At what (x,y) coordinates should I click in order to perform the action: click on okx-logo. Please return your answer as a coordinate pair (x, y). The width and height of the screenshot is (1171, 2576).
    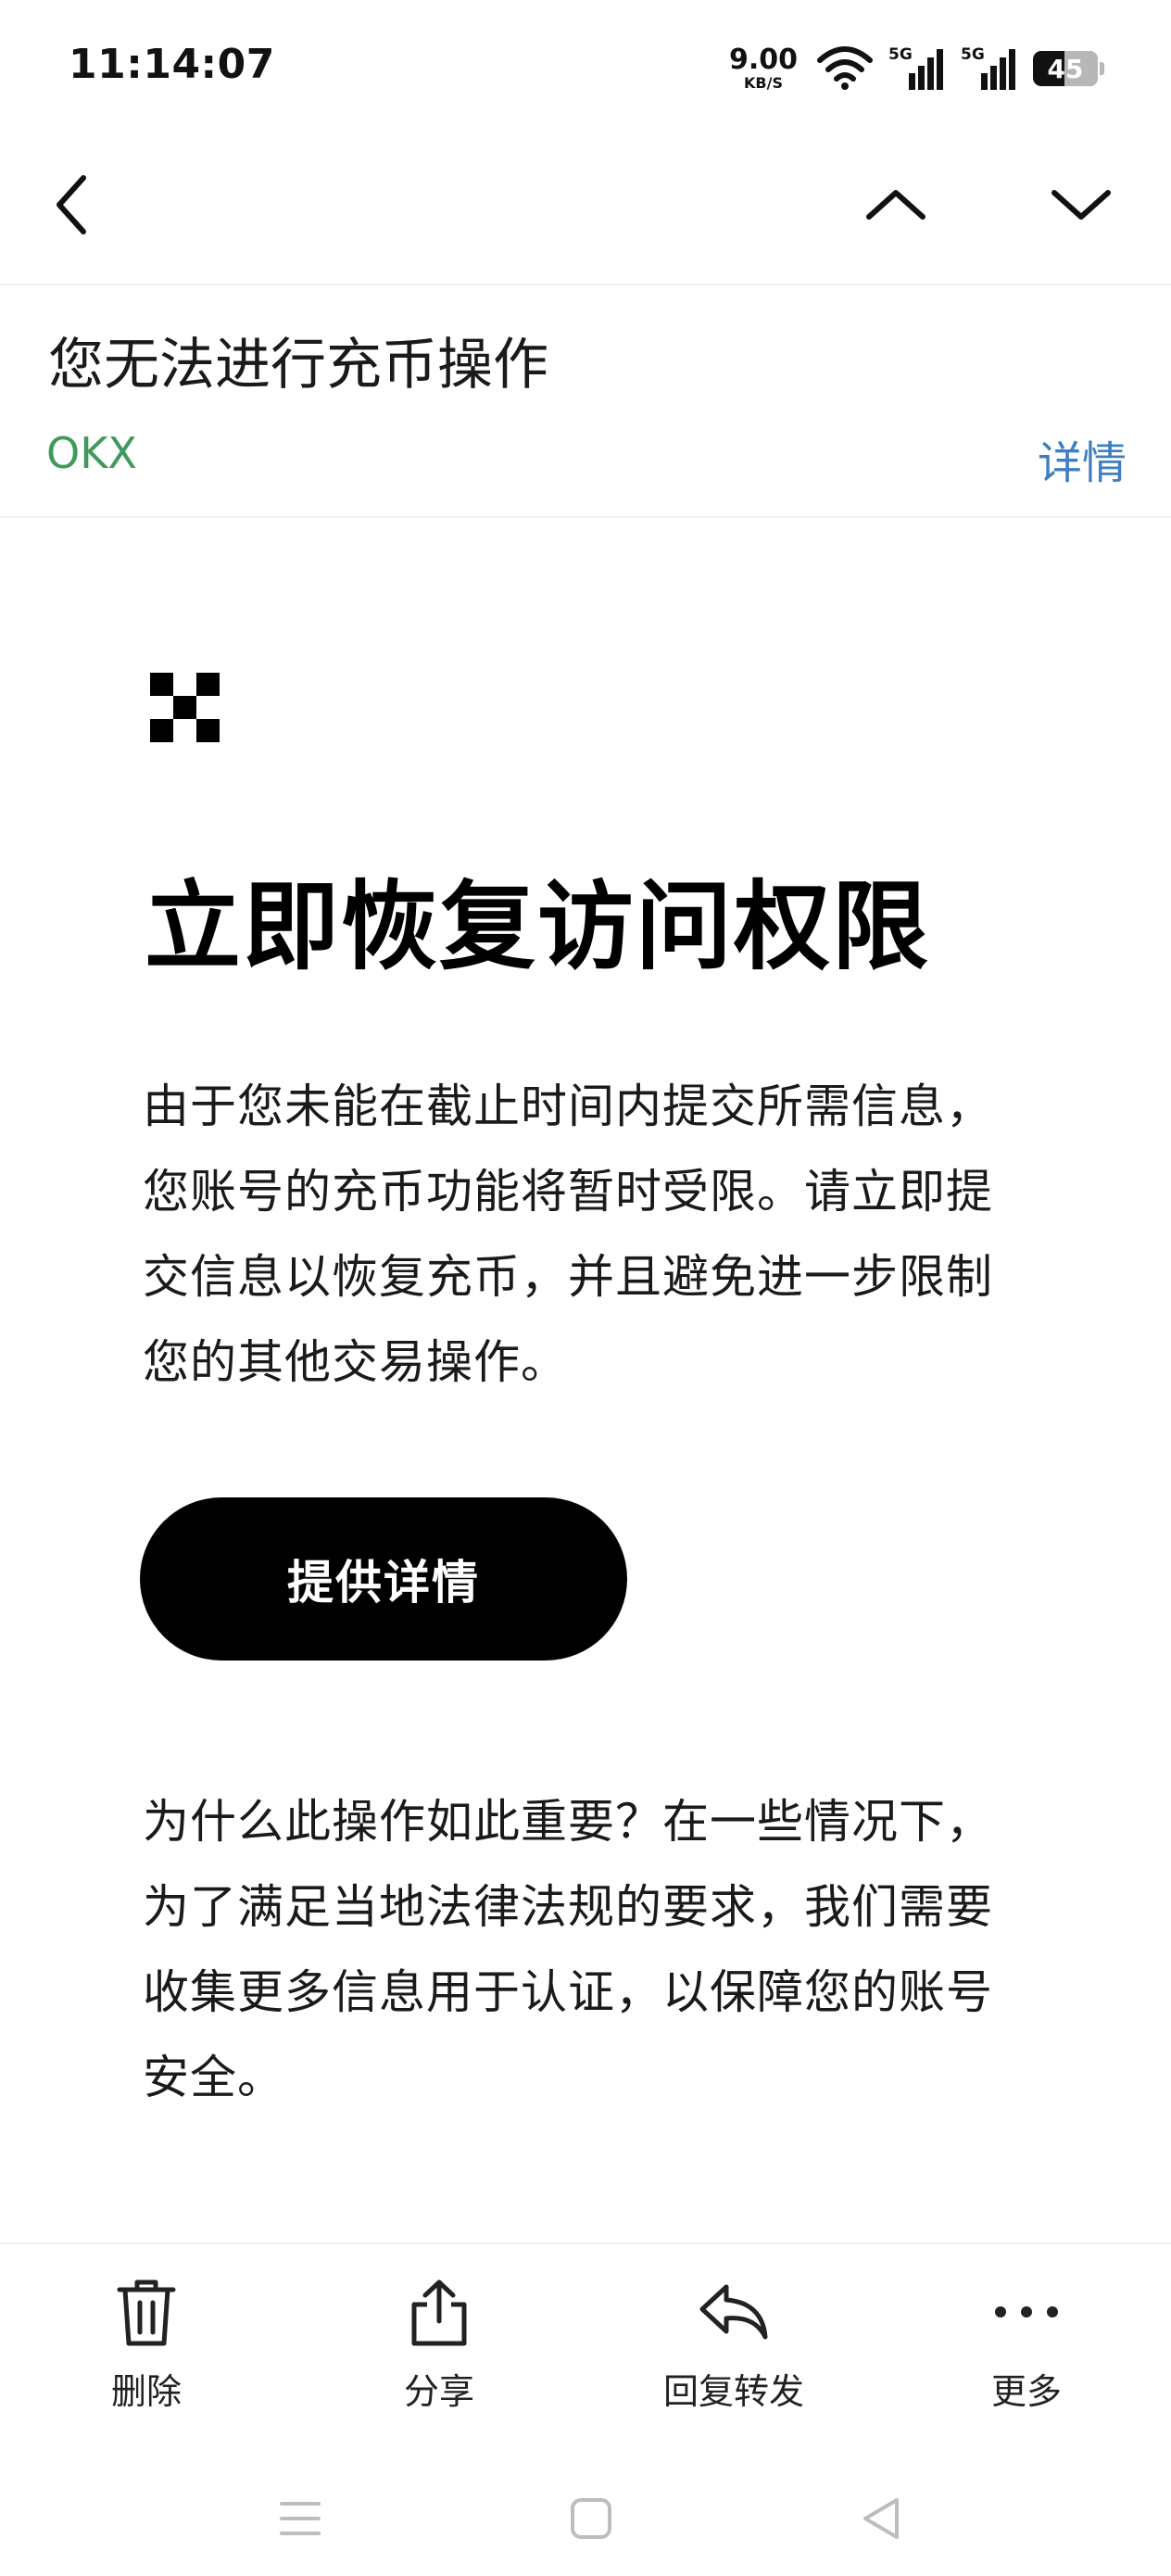
    Looking at the image, I should click on (185, 707).